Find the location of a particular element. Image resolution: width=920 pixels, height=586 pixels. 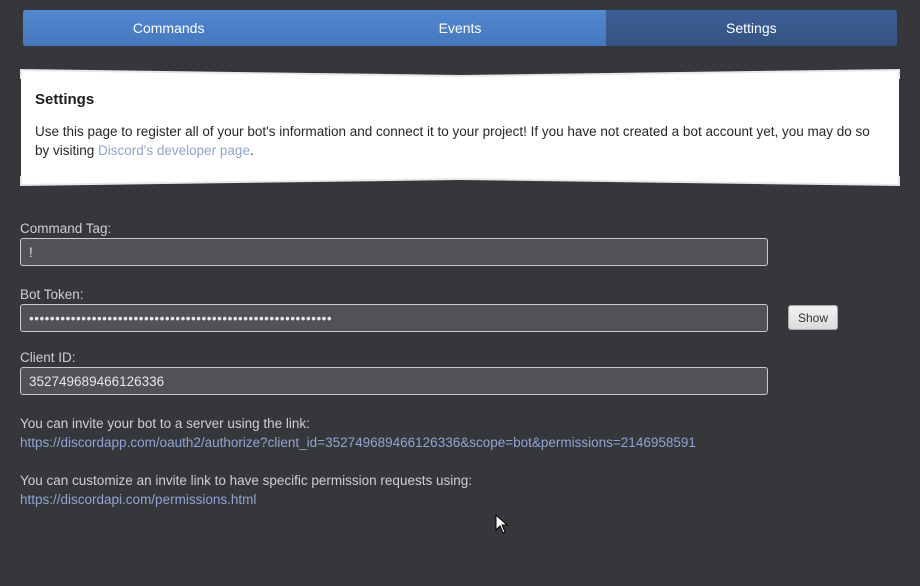

info-card-text-after: . is located at coordinates (251, 150).